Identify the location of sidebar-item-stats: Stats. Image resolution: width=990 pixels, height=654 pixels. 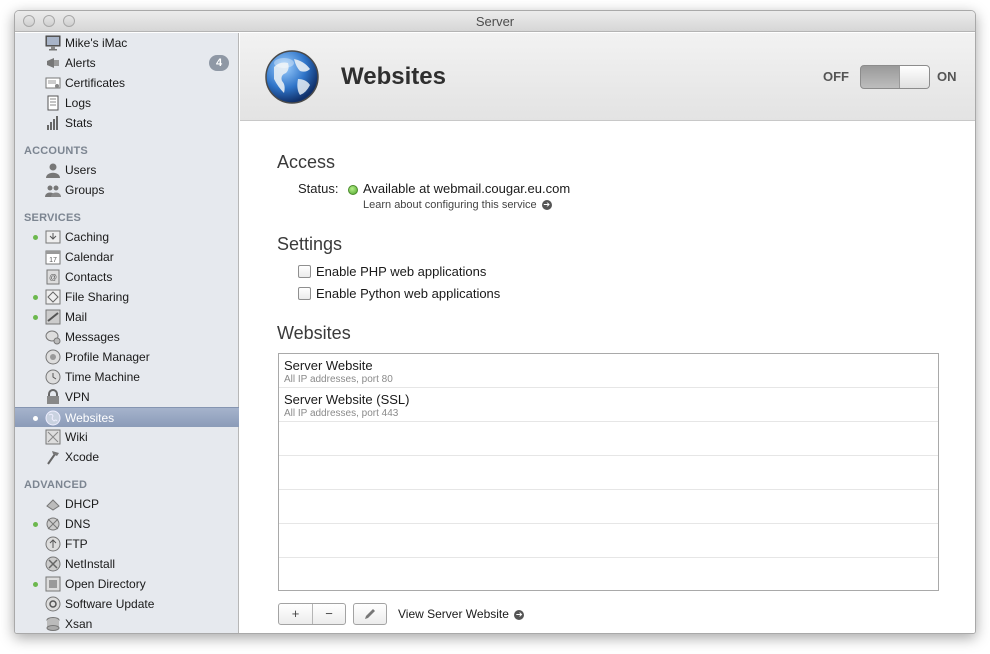
(127, 123).